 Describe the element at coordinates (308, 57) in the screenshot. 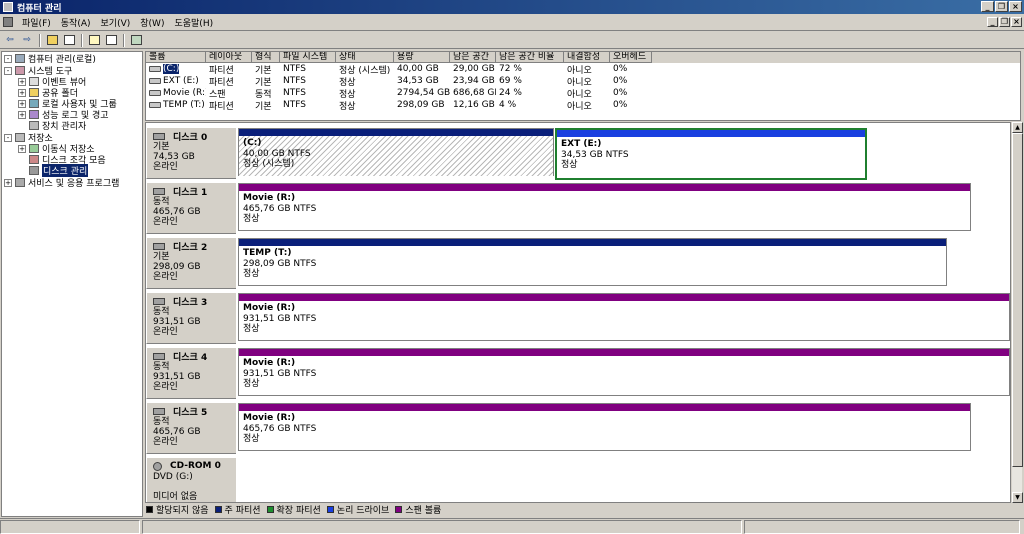

I see `column-header-file-system: 파일 시스템` at that location.